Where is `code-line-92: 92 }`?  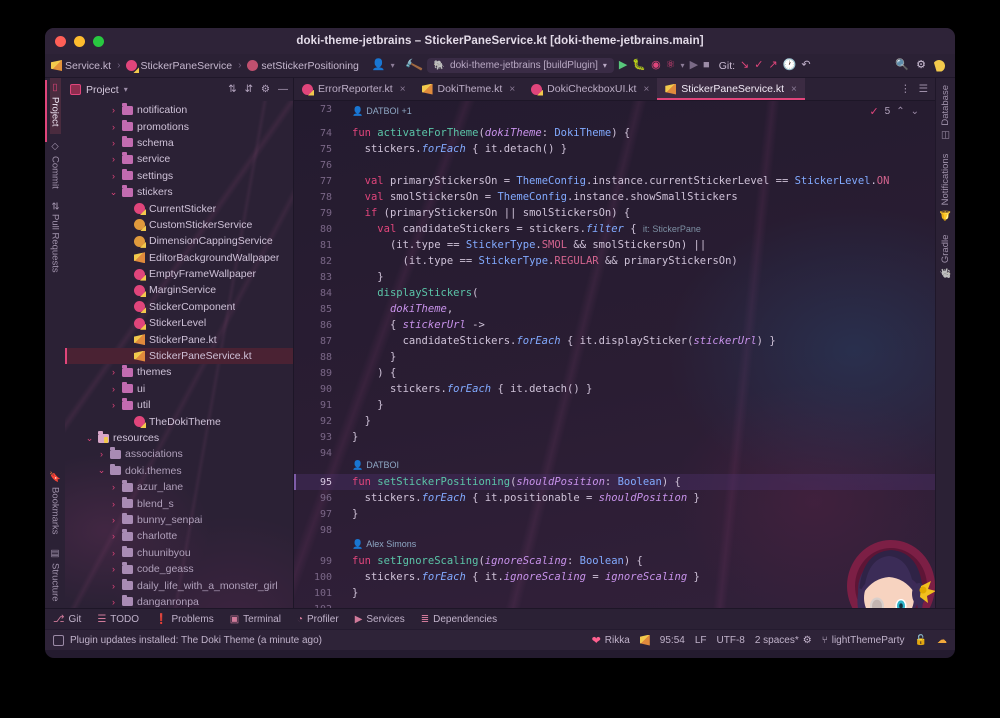
code-line-92: 92 } is located at coordinates (614, 421).